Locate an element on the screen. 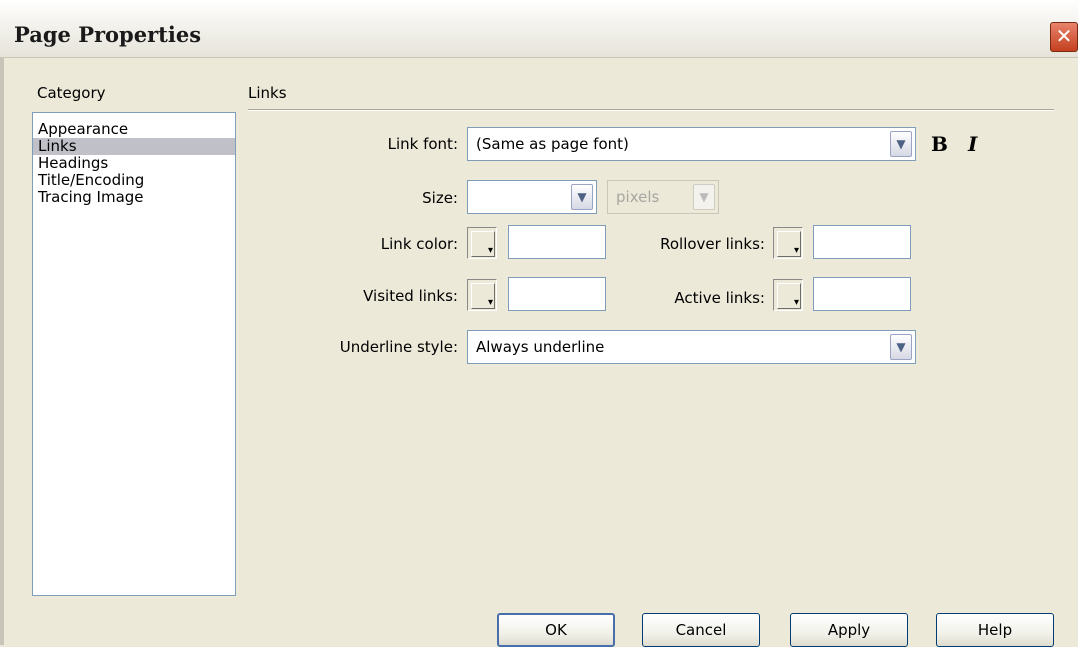  link-color-input is located at coordinates (557, 242).